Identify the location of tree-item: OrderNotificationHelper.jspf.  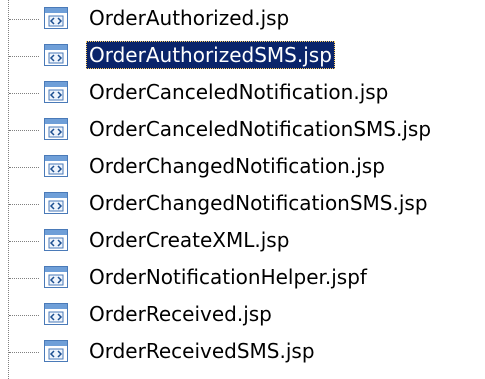
(242, 277).